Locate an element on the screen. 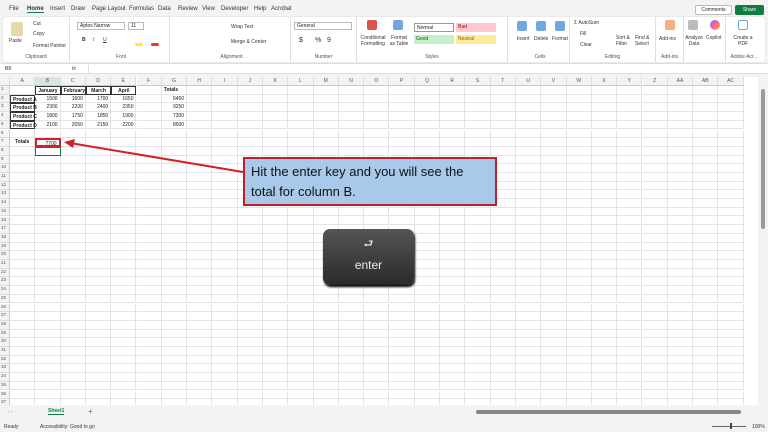 This screenshot has height=432, width=768. enter-key-label: enter is located at coordinates (368, 265).